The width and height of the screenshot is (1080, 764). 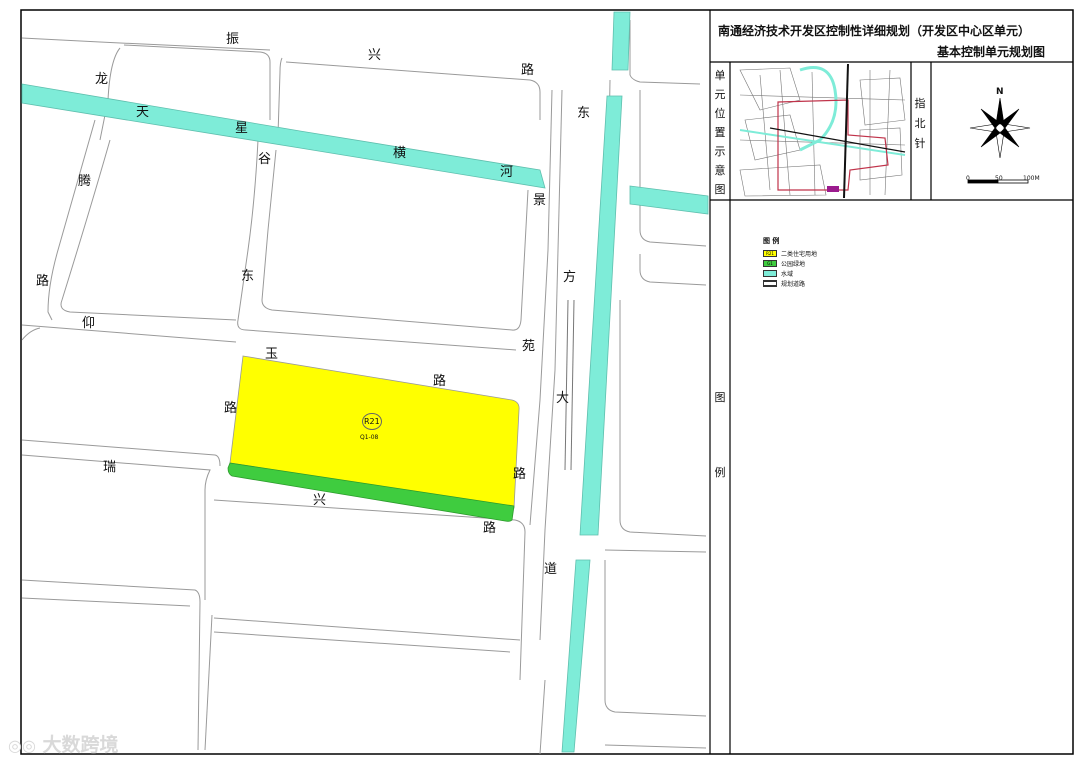 I want to click on legend-label-water: 水域, so click(x=787, y=274).